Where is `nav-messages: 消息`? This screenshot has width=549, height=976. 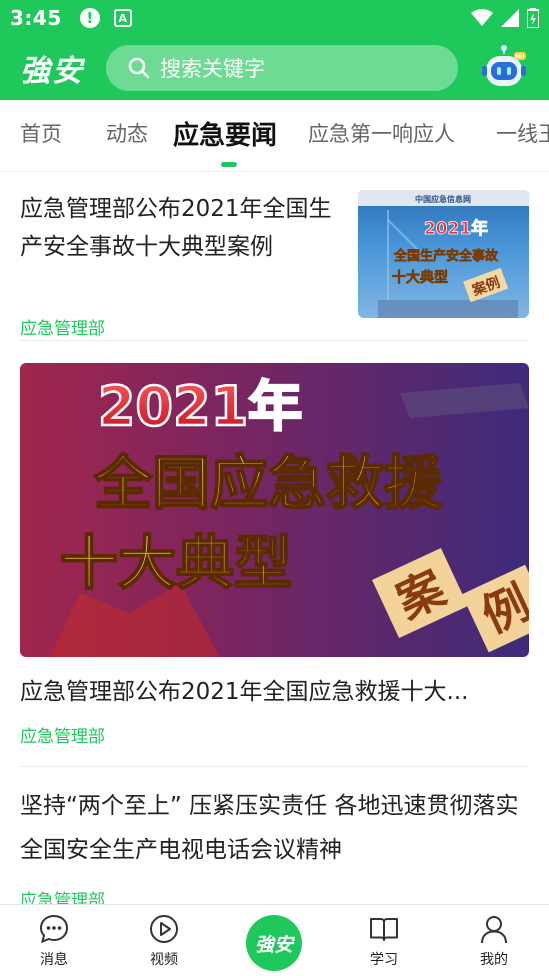 nav-messages: 消息 is located at coordinates (54, 941).